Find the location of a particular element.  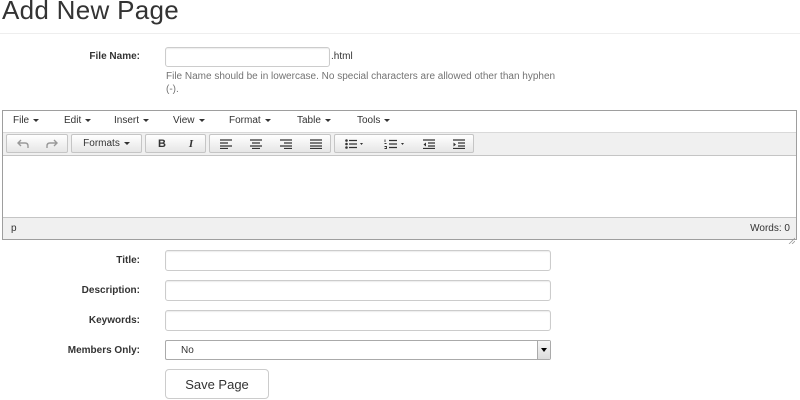

menu-edit: Edit is located at coordinates (78, 120).